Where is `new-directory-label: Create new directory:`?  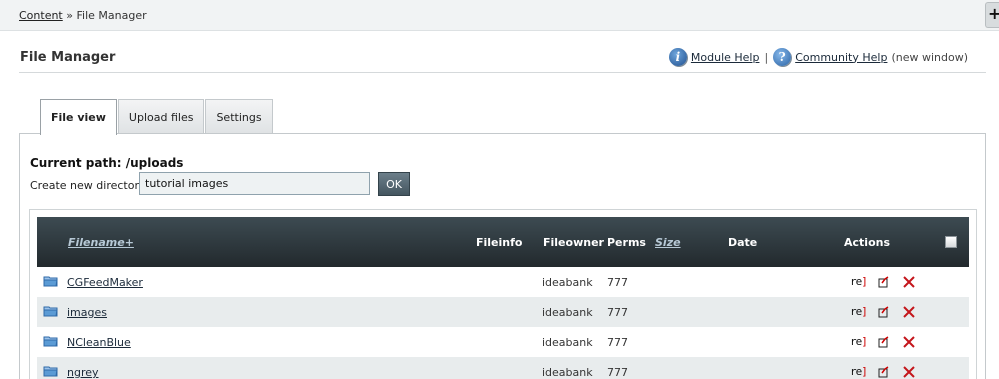 new-directory-label: Create new directory: is located at coordinates (89, 185).